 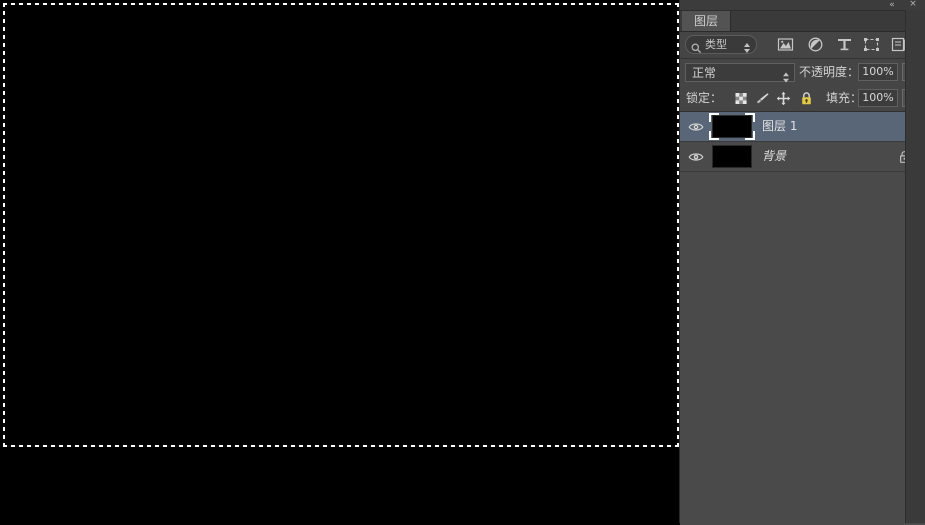 What do you see at coordinates (783, 98) in the screenshot?
I see `lock-position-icon` at bounding box center [783, 98].